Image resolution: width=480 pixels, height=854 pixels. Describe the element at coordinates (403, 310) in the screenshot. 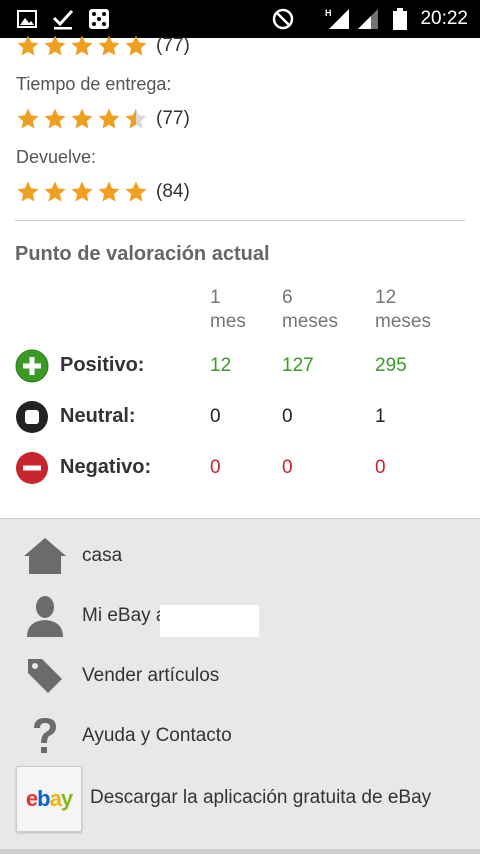

I see `column-header-12-months: 12 meses` at that location.